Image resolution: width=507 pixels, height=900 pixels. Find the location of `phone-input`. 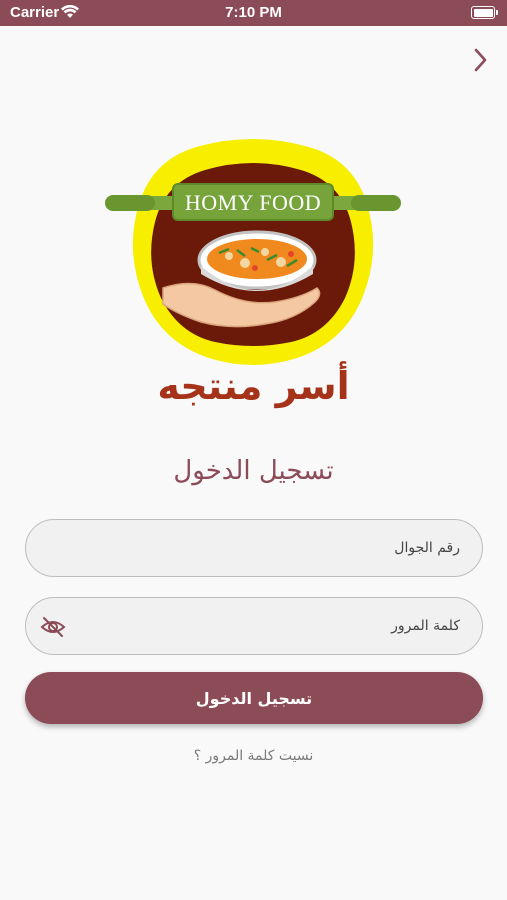

phone-input is located at coordinates (254, 548).